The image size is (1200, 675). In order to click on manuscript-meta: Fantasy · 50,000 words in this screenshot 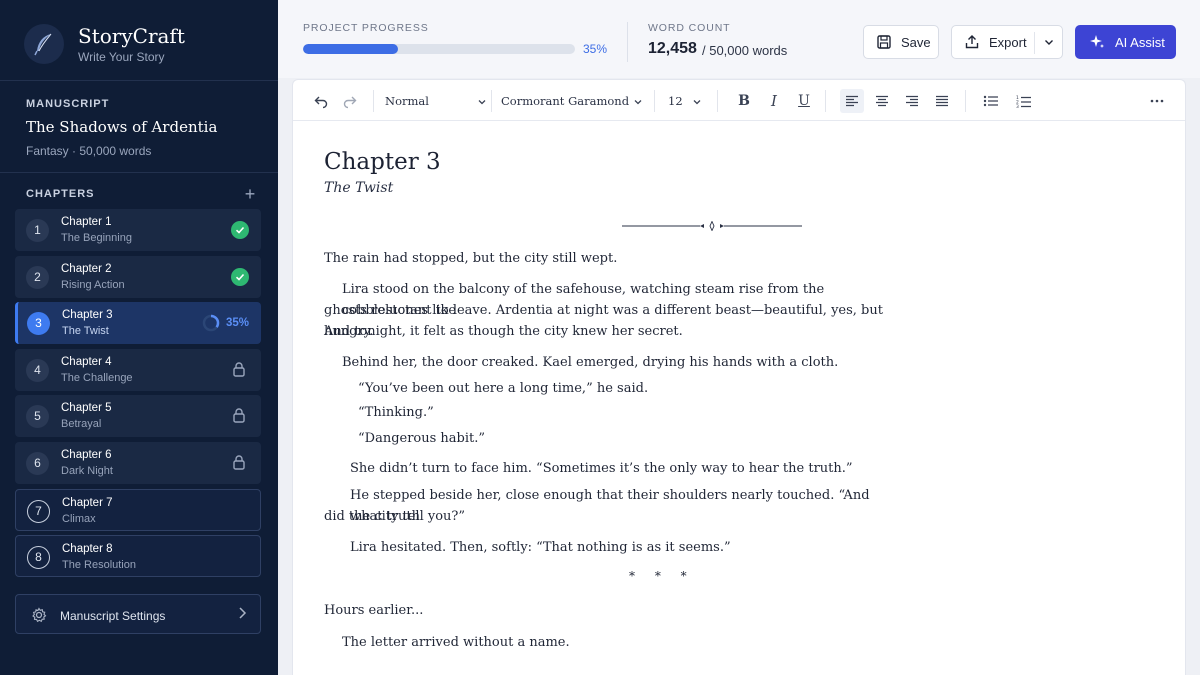, I will do `click(89, 151)`.